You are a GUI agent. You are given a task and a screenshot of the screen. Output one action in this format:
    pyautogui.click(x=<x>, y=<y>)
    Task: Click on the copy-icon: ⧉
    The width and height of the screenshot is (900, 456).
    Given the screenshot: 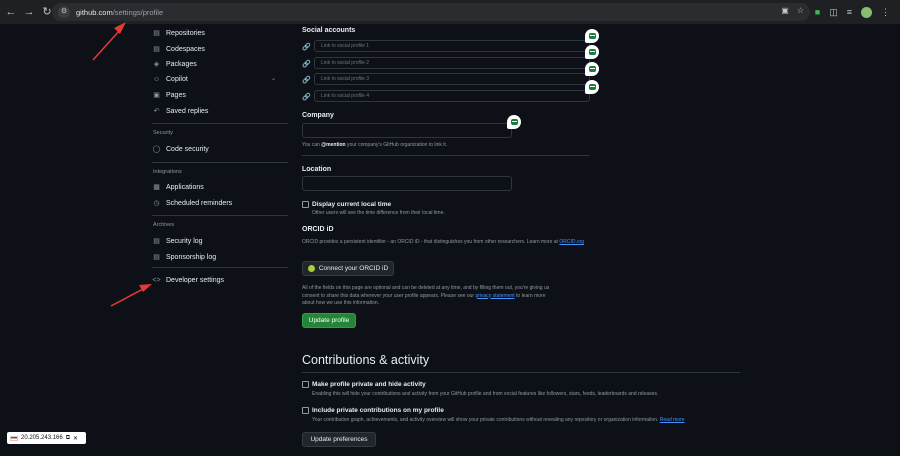 What is the action you would take?
    pyautogui.click(x=68, y=438)
    